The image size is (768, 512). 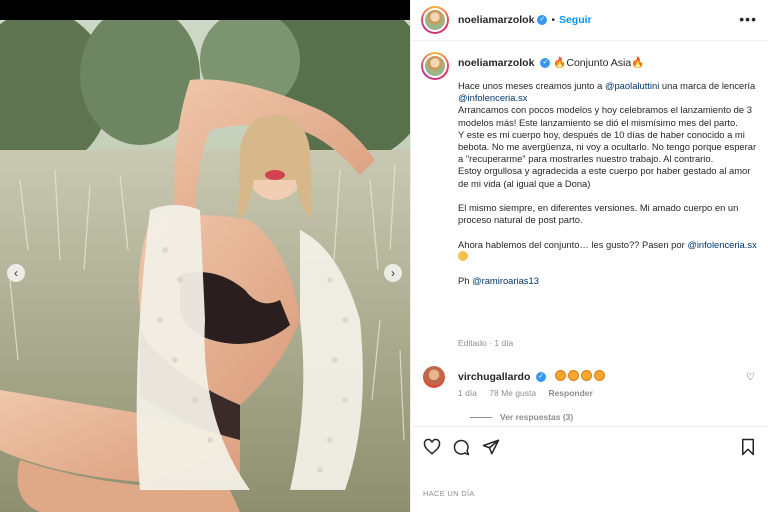 I want to click on comment-avatar, so click(x=434, y=377).